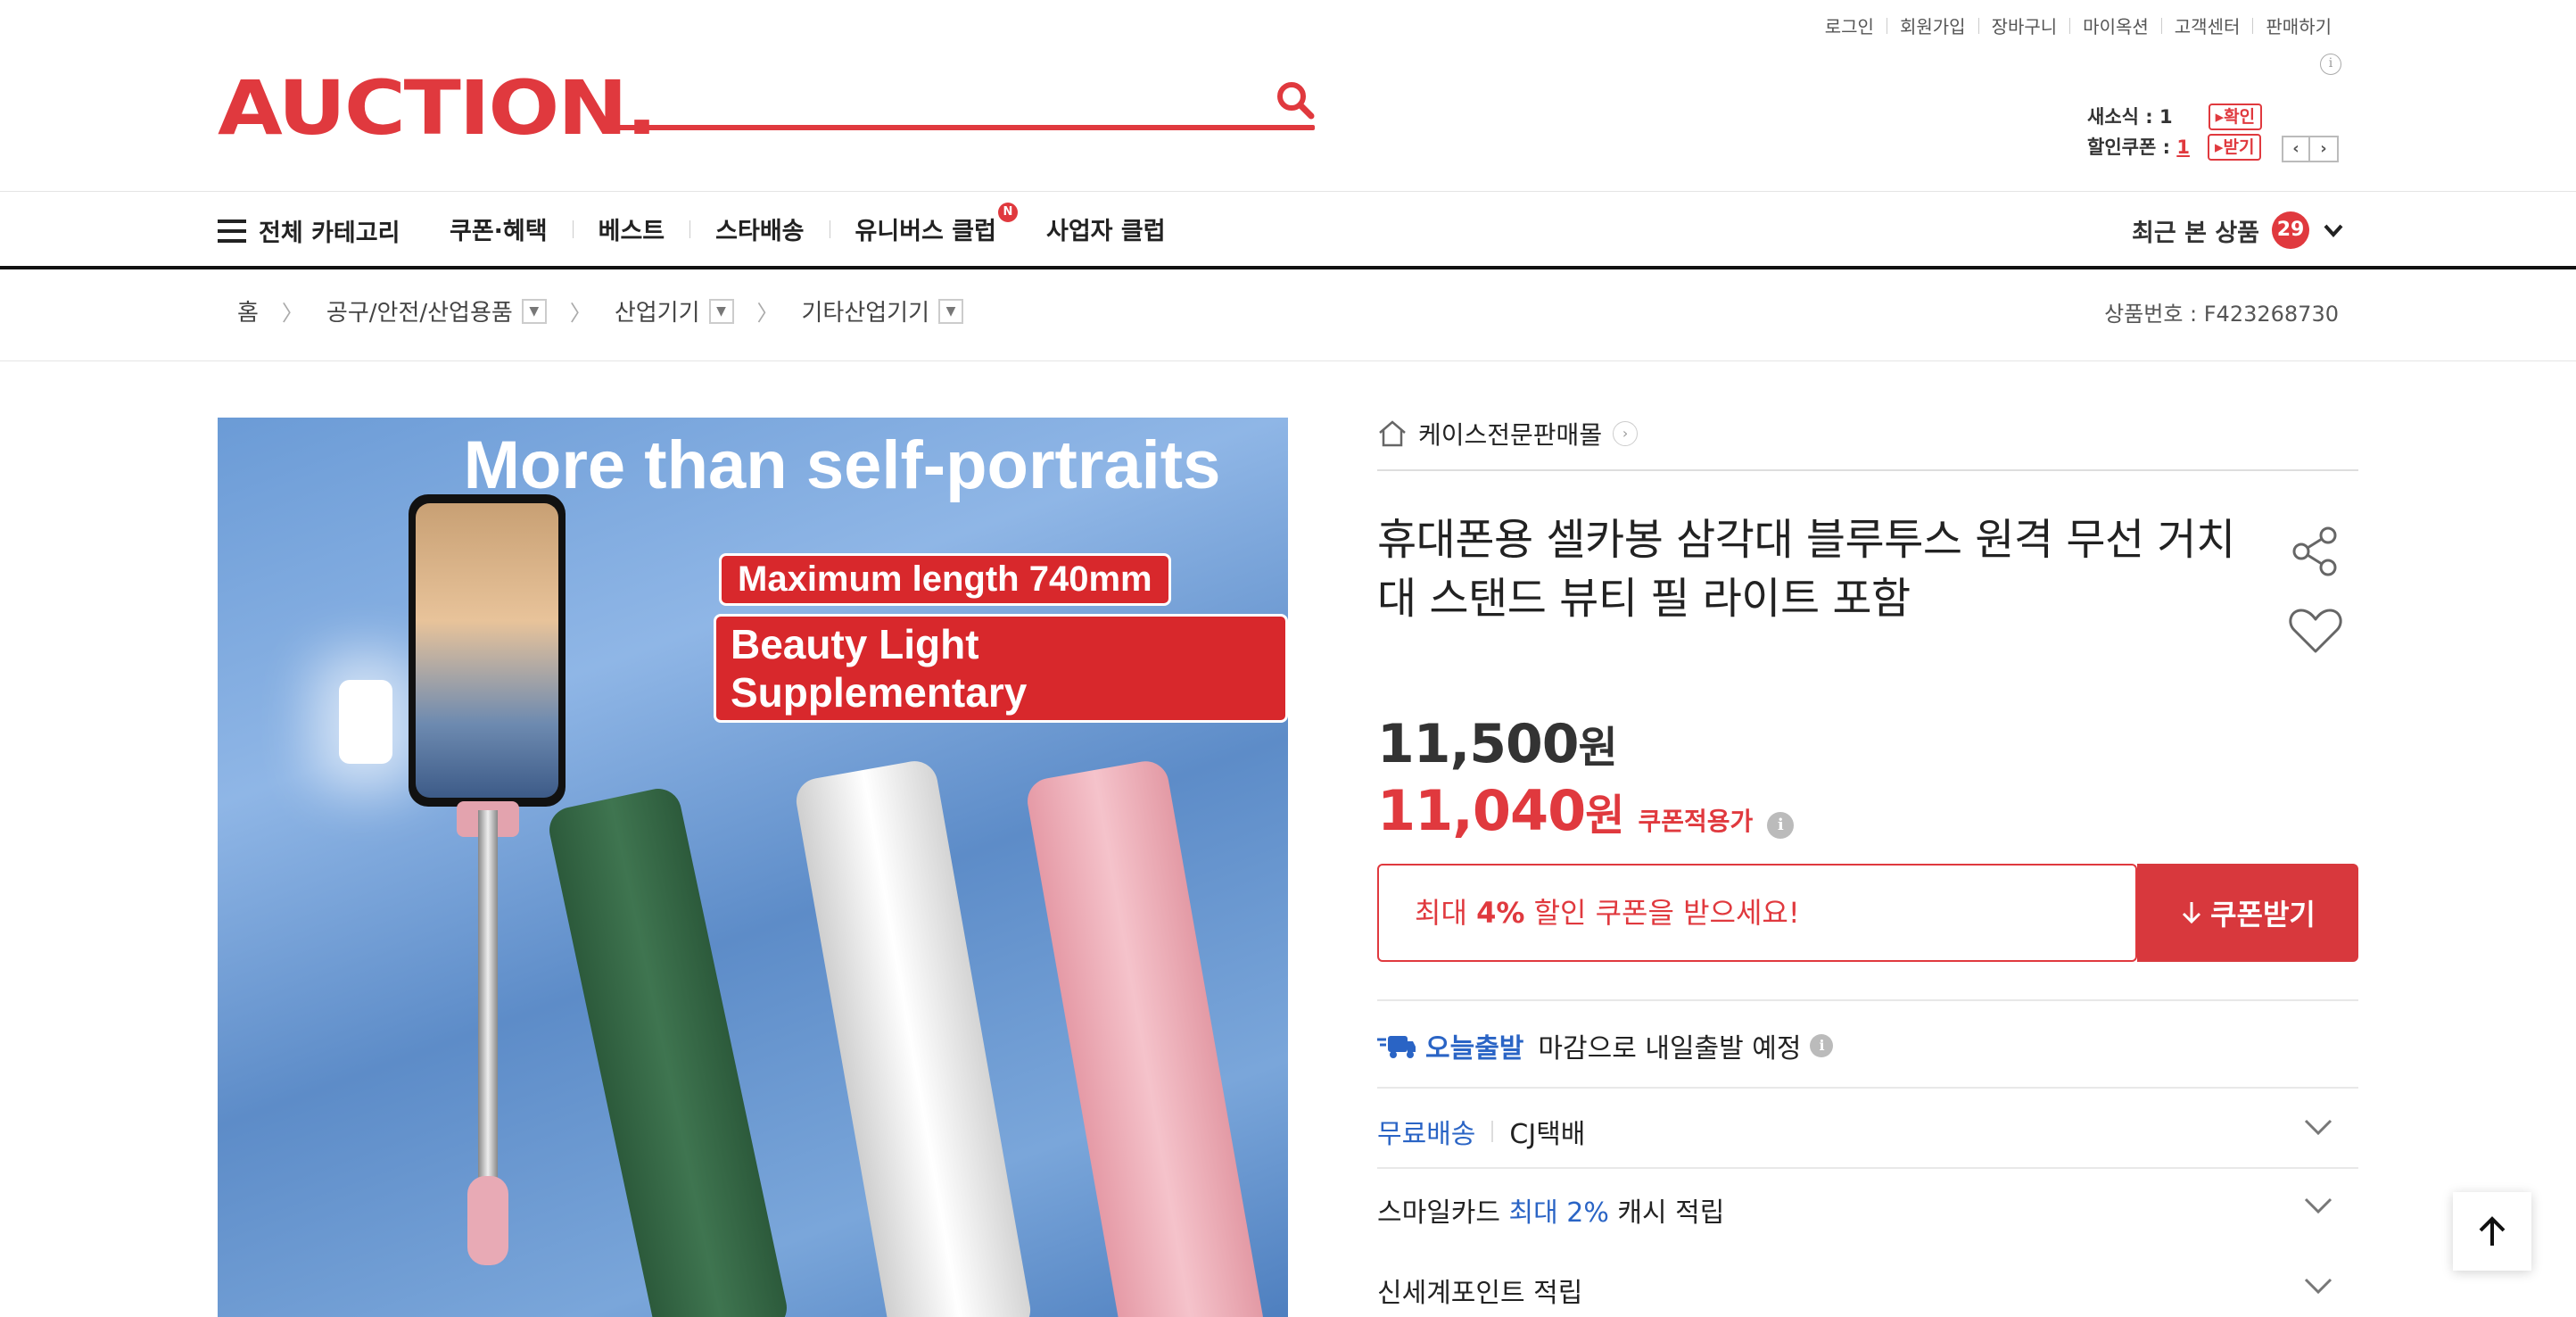 Image resolution: width=2576 pixels, height=1317 pixels. Describe the element at coordinates (1426, 1134) in the screenshot. I see `free-shipping-label: 무료배송` at that location.